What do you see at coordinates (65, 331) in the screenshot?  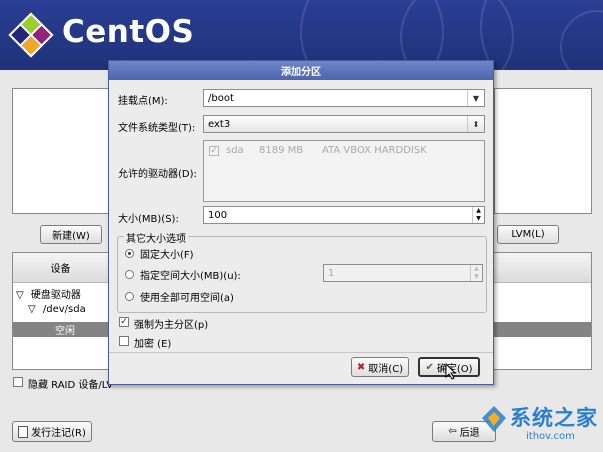 I see `tree-label: 空闲` at bounding box center [65, 331].